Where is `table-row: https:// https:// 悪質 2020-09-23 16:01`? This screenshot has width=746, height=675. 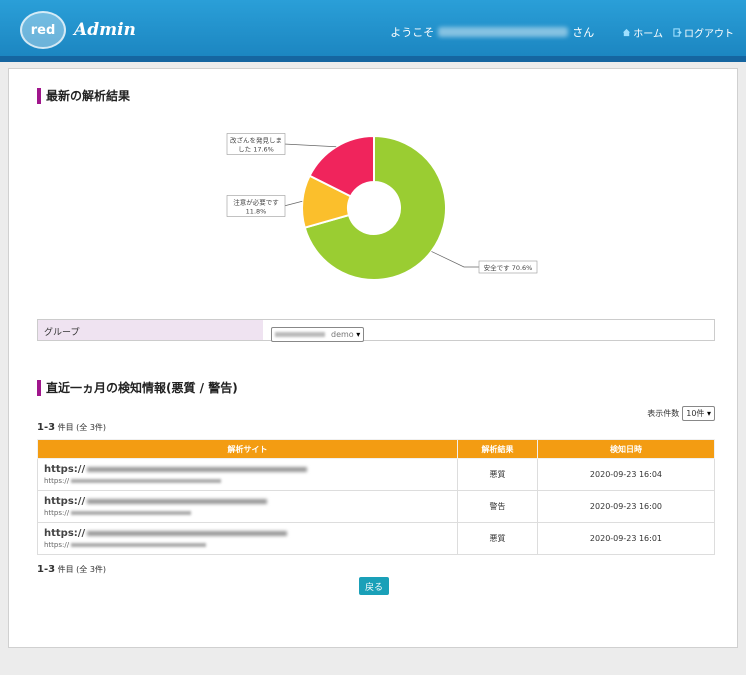
table-row: https:// https:// 悪質 2020-09-23 16:01 is located at coordinates (376, 538).